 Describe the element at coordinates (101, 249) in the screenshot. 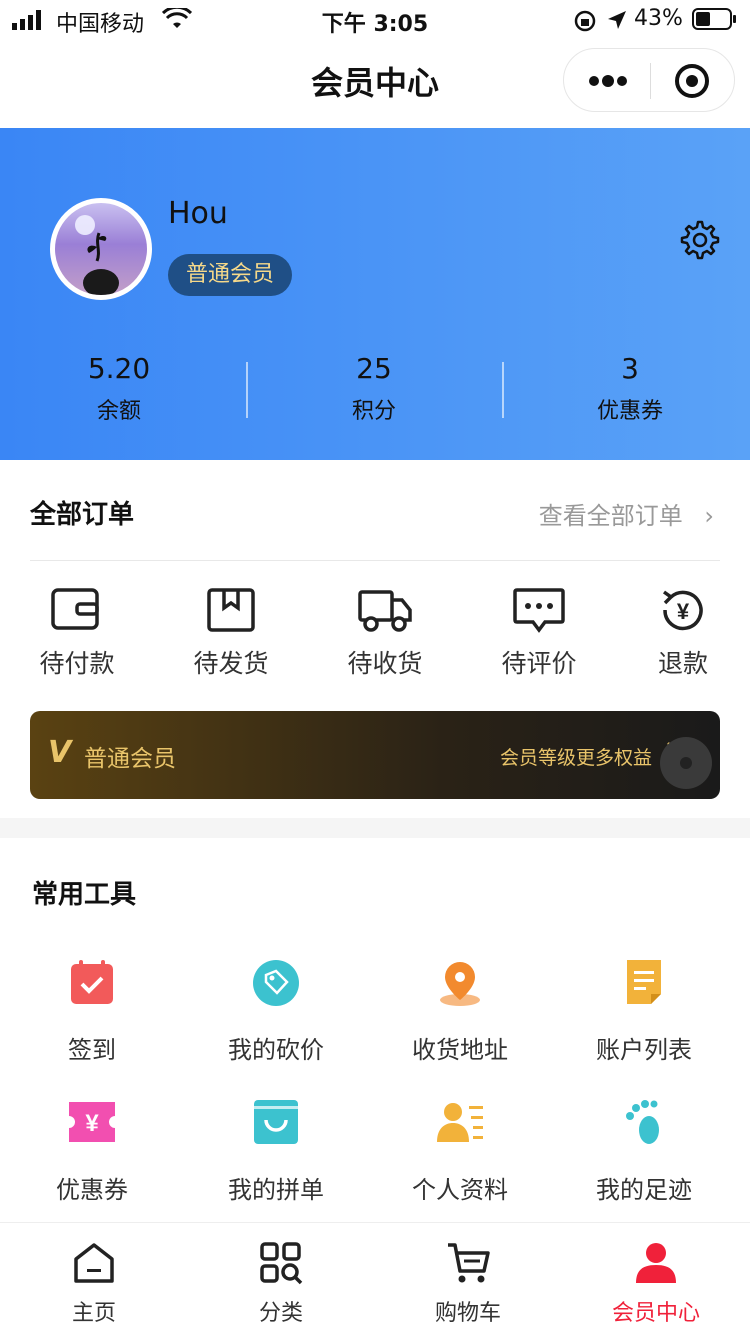

I see `avatar` at that location.